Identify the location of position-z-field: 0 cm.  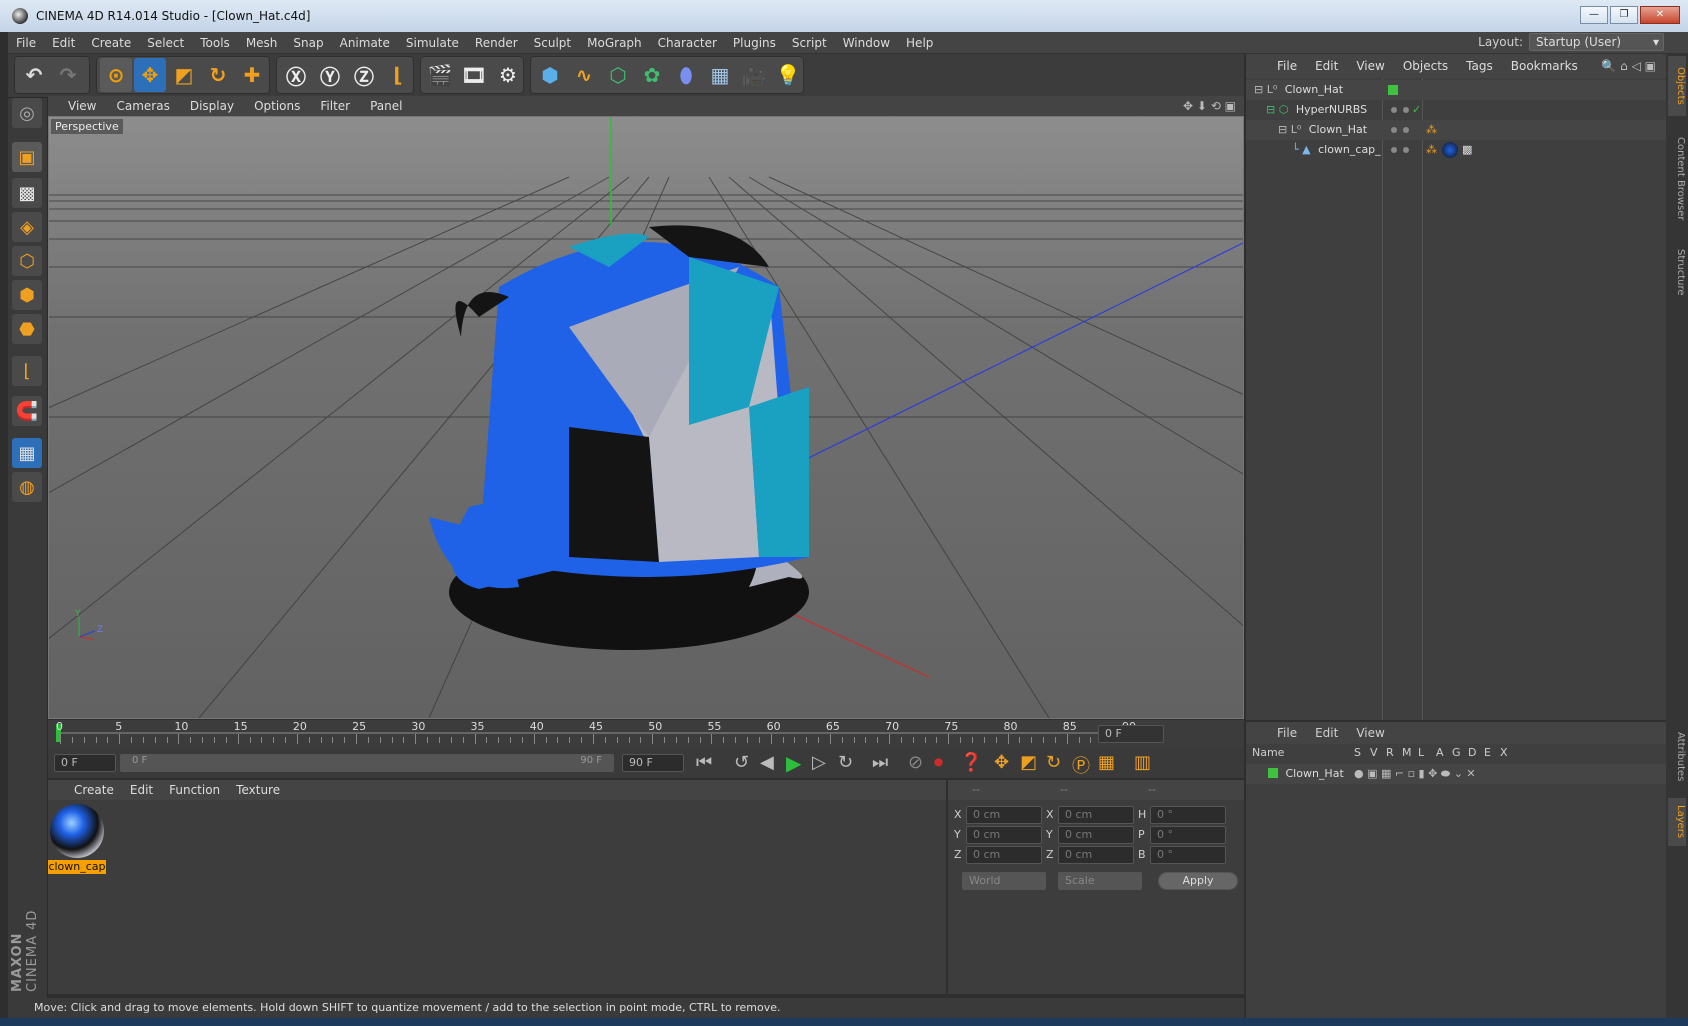
(1004, 855).